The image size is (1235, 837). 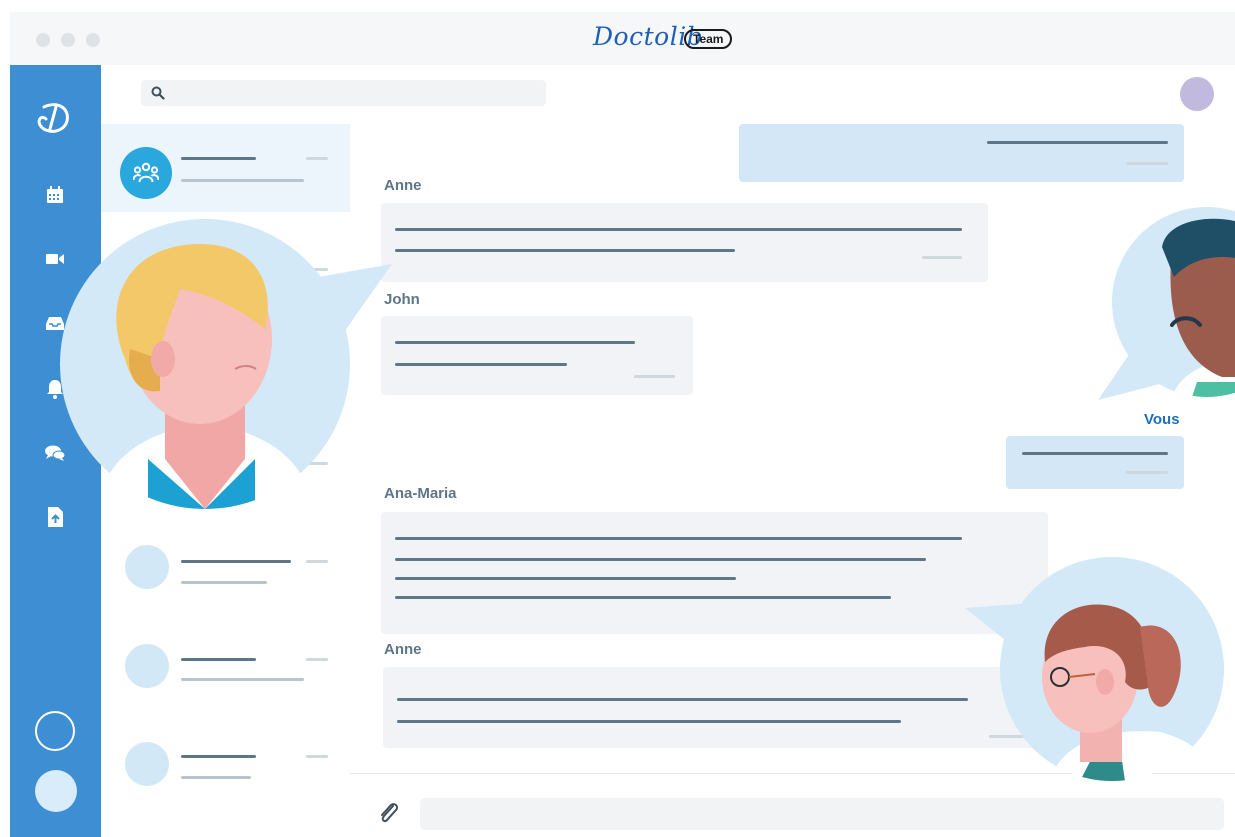 I want to click on message-composer, so click(x=792, y=805).